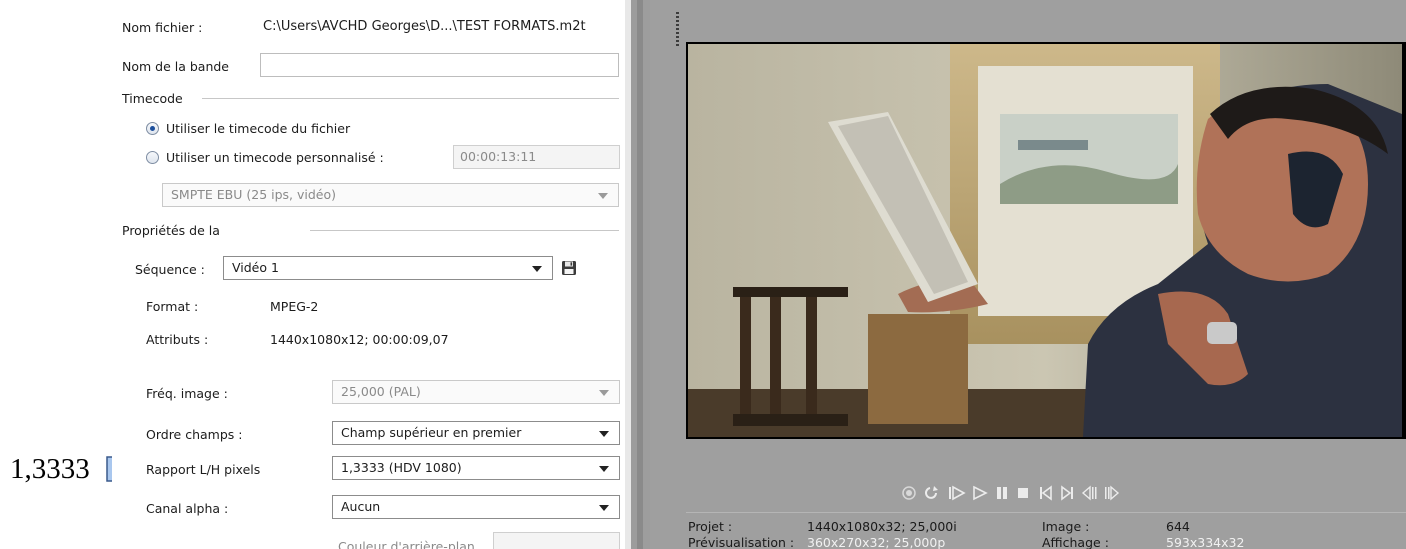 The height and width of the screenshot is (549, 1406). What do you see at coordinates (1178, 526) in the screenshot?
I see `image-value: 644` at bounding box center [1178, 526].